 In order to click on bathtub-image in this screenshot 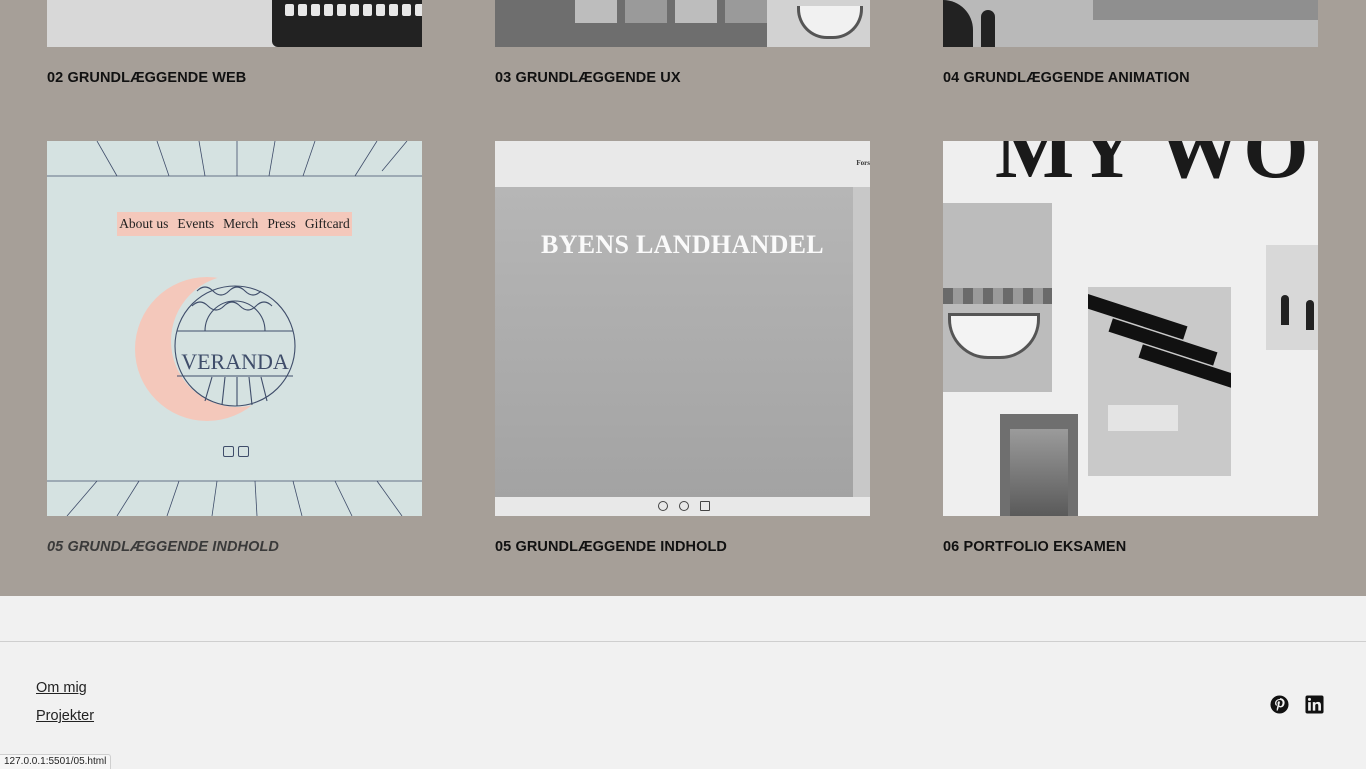, I will do `click(818, 23)`.